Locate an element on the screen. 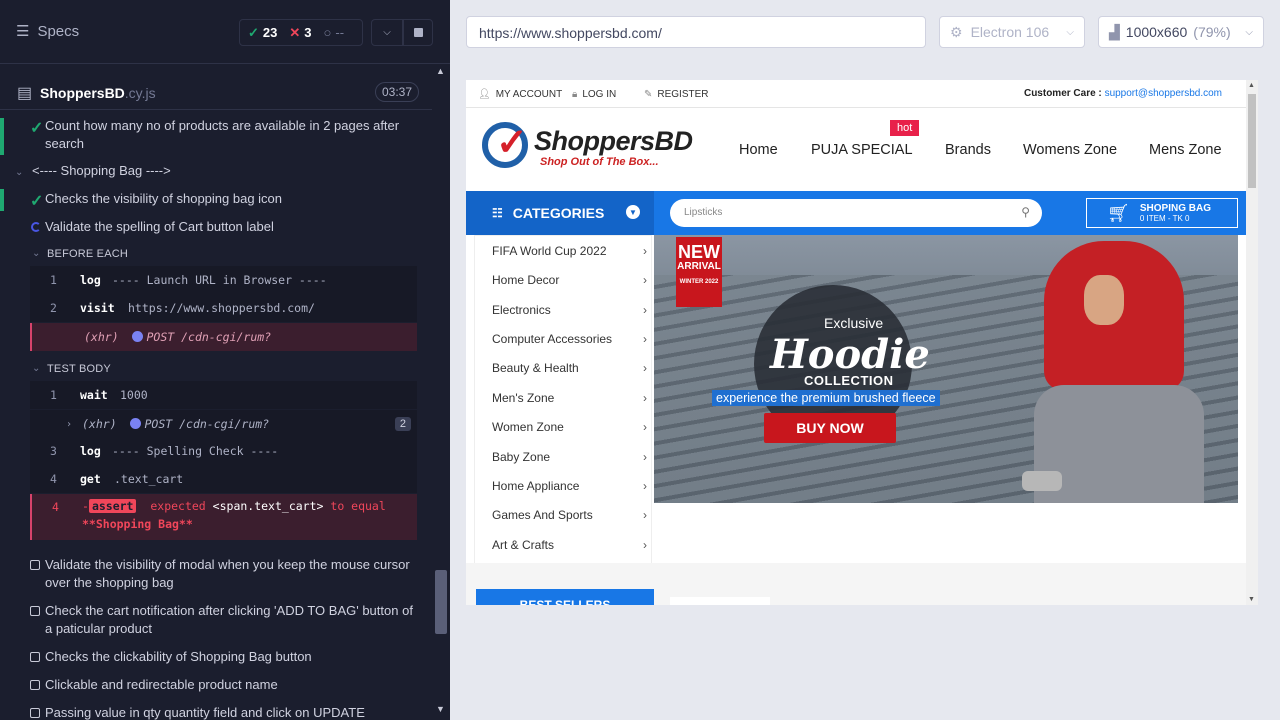  search-input: Lipsticks ⚲ is located at coordinates (856, 213).